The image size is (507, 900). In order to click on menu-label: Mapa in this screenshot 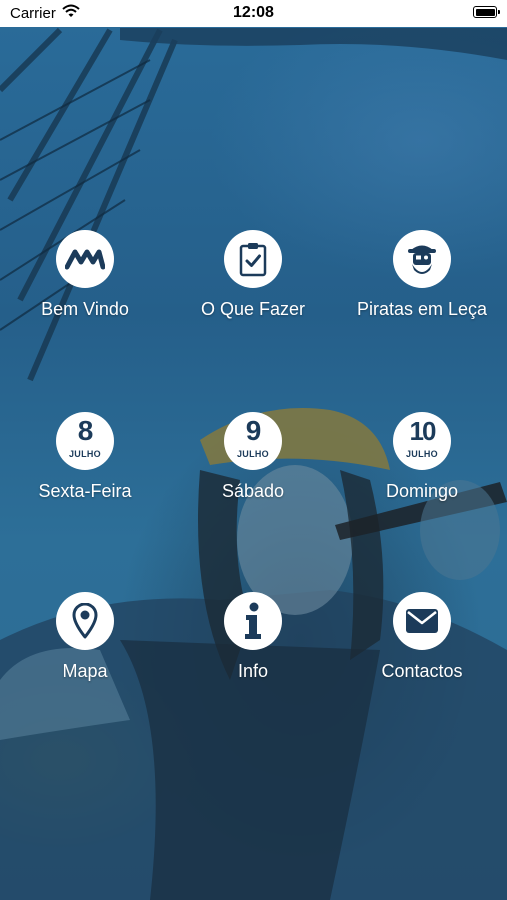, I will do `click(85, 671)`.